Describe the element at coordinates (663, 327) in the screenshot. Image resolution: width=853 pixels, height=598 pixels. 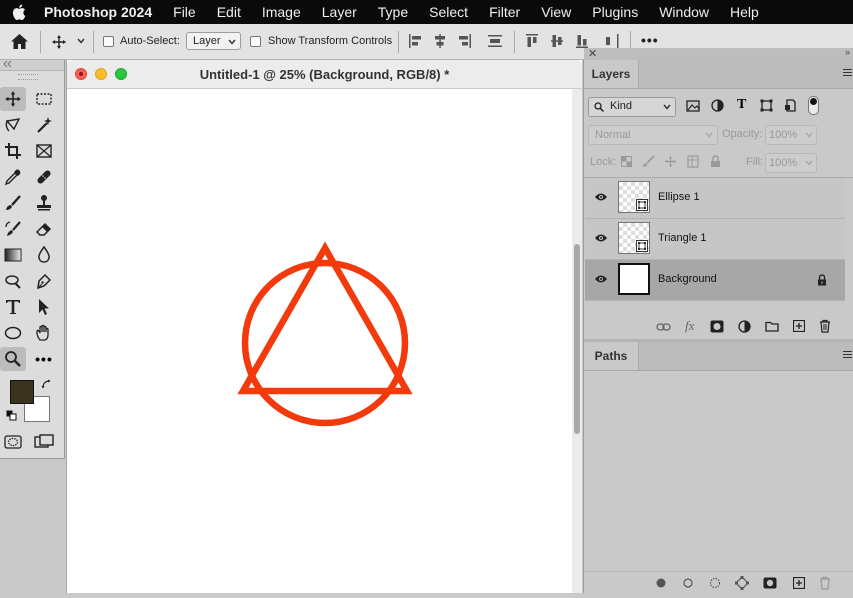
I see `link-layers-icon` at that location.